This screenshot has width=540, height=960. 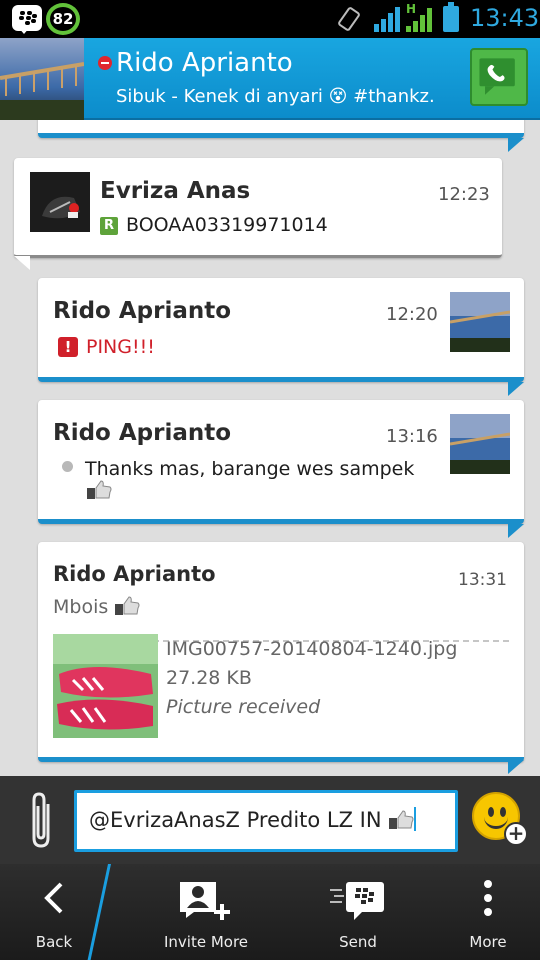 What do you see at coordinates (358, 942) in the screenshot?
I see `send-label: Send` at bounding box center [358, 942].